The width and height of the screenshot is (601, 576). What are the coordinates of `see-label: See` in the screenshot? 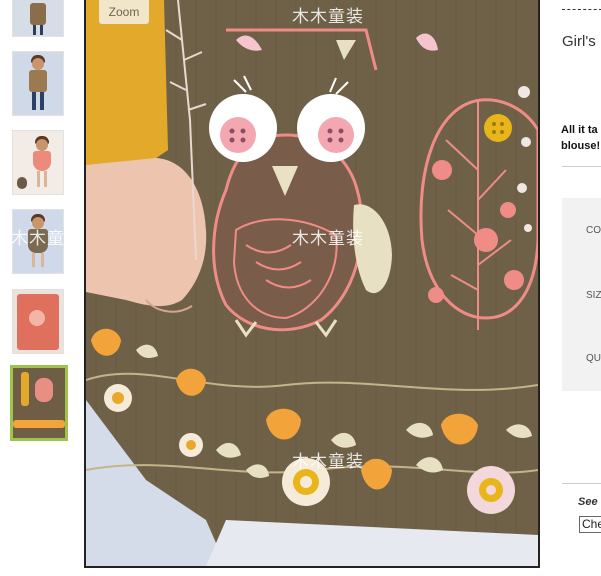 It's located at (588, 502).